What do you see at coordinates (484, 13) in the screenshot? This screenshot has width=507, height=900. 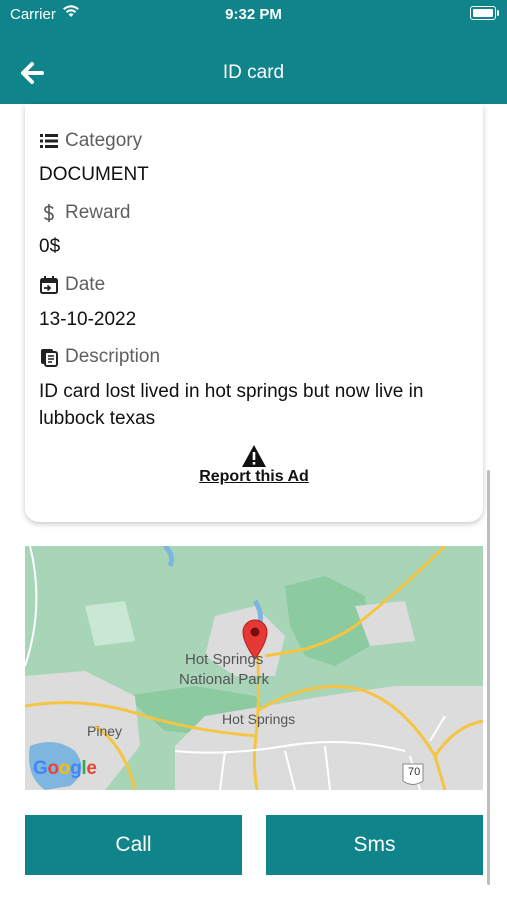 I see `battery-icon` at bounding box center [484, 13].